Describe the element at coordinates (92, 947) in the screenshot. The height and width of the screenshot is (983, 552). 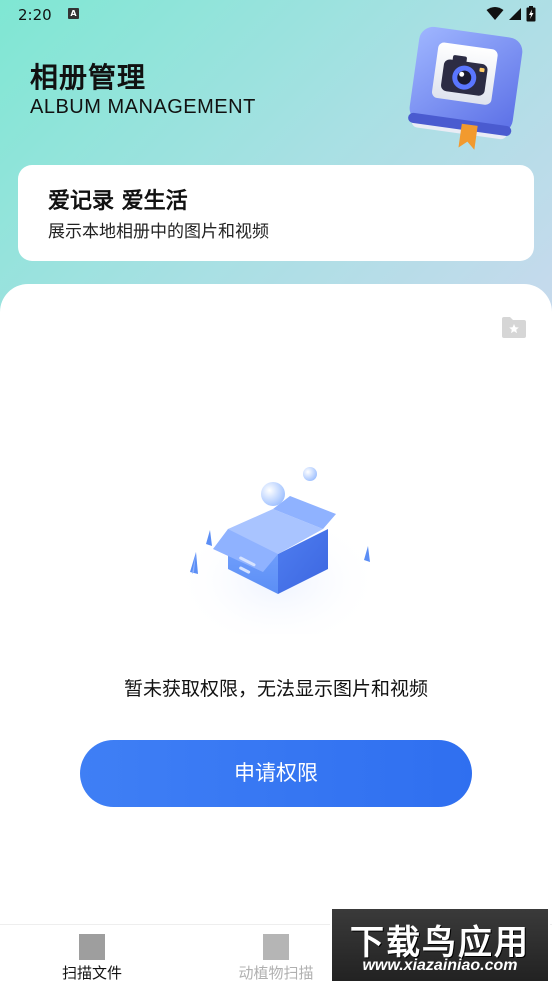
I see `scan-files-icon` at that location.